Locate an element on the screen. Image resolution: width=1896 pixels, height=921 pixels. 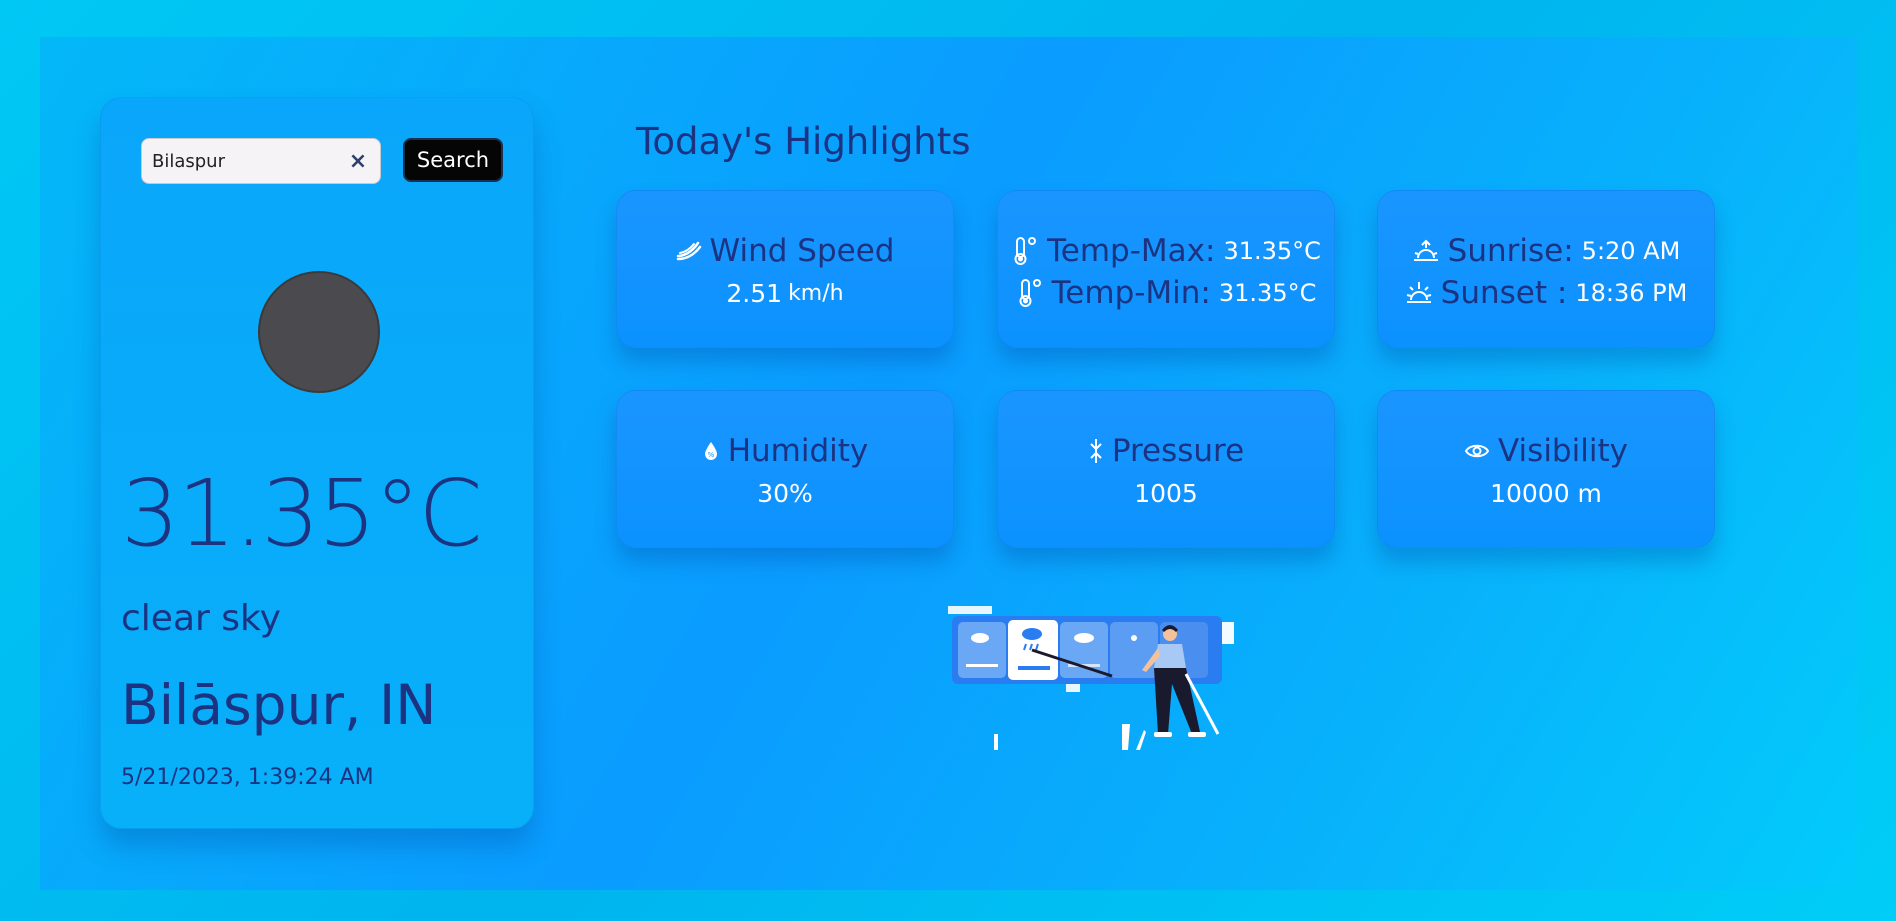
temp-max-label: Temp-Max: is located at coordinates (1131, 251).